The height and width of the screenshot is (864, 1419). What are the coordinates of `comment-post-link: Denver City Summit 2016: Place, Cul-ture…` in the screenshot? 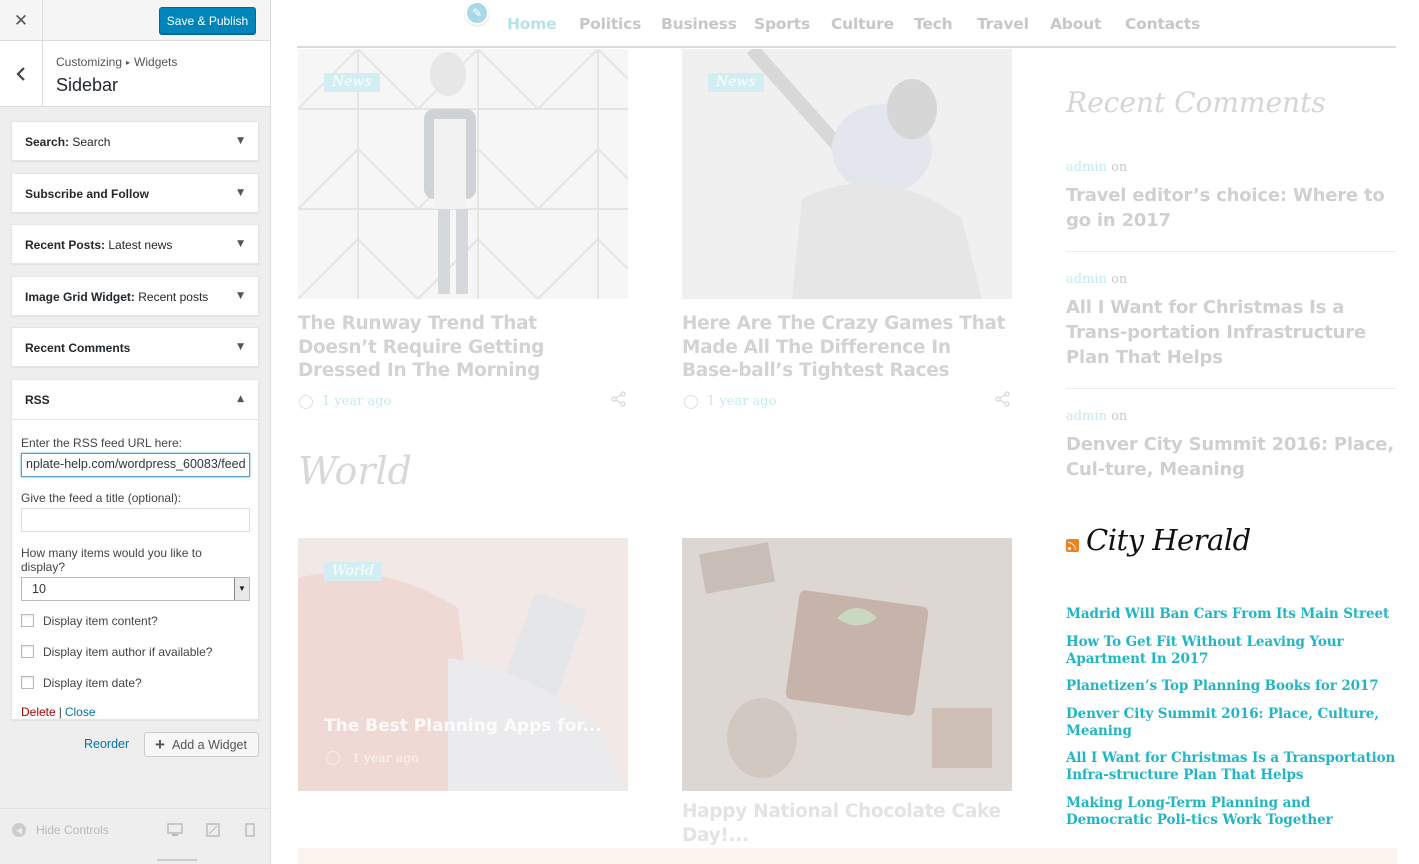 It's located at (1231, 457).